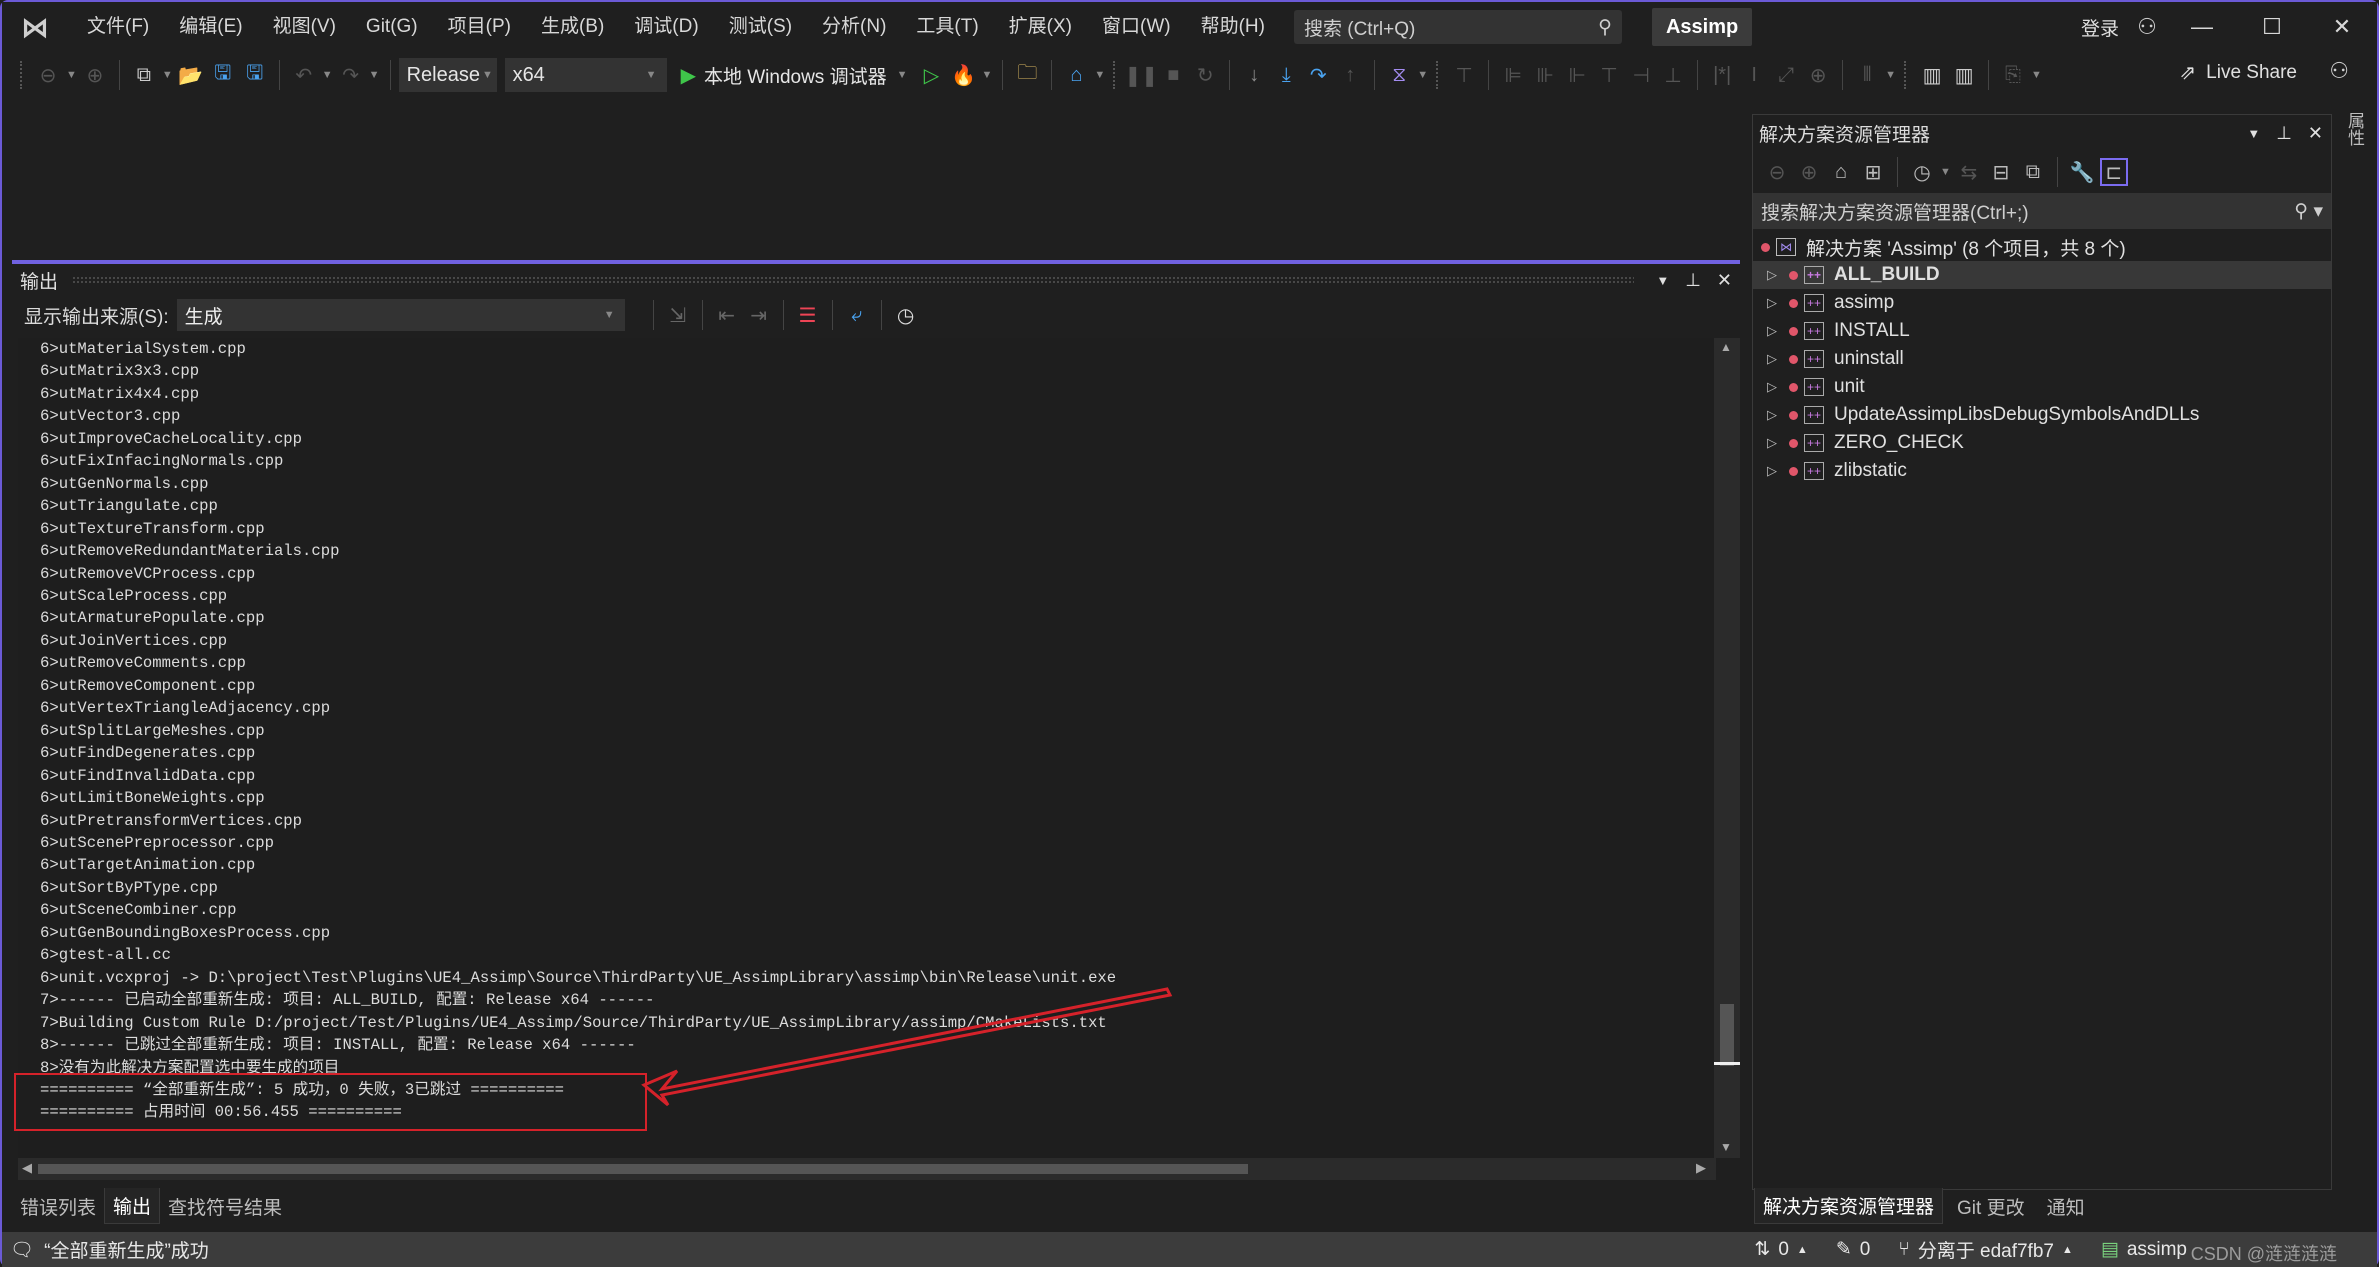 The image size is (2379, 1267). I want to click on notification-icon: 🗨, so click(22, 1250).